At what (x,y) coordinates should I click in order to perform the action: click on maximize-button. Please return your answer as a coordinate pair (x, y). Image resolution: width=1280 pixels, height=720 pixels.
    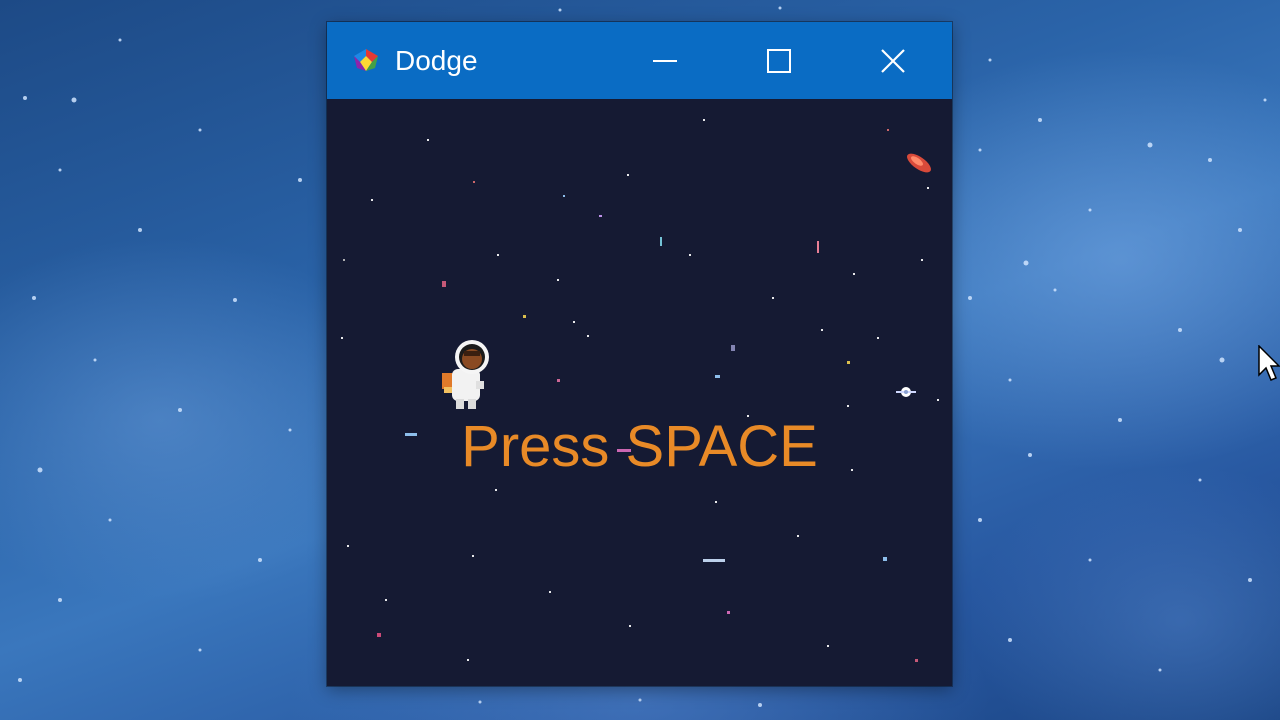
    Looking at the image, I should click on (779, 60).